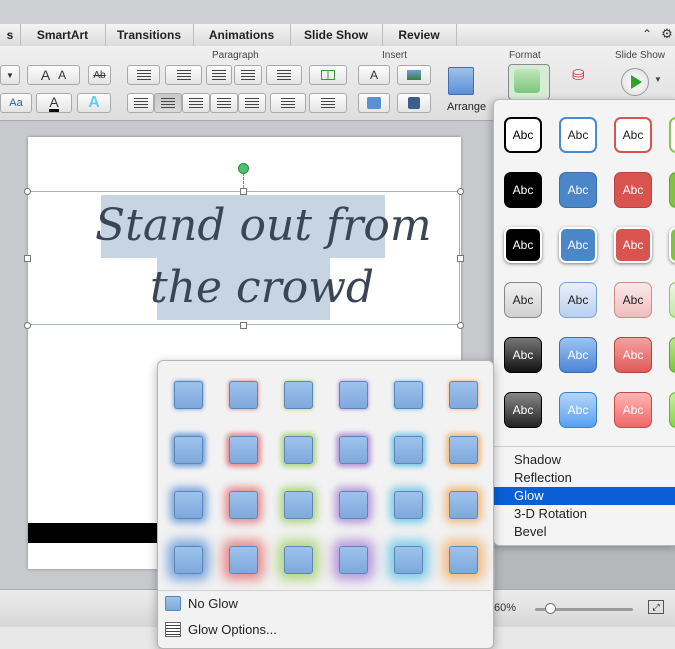 This screenshot has width=675, height=649. I want to click on text-box-button: A, so click(374, 75).